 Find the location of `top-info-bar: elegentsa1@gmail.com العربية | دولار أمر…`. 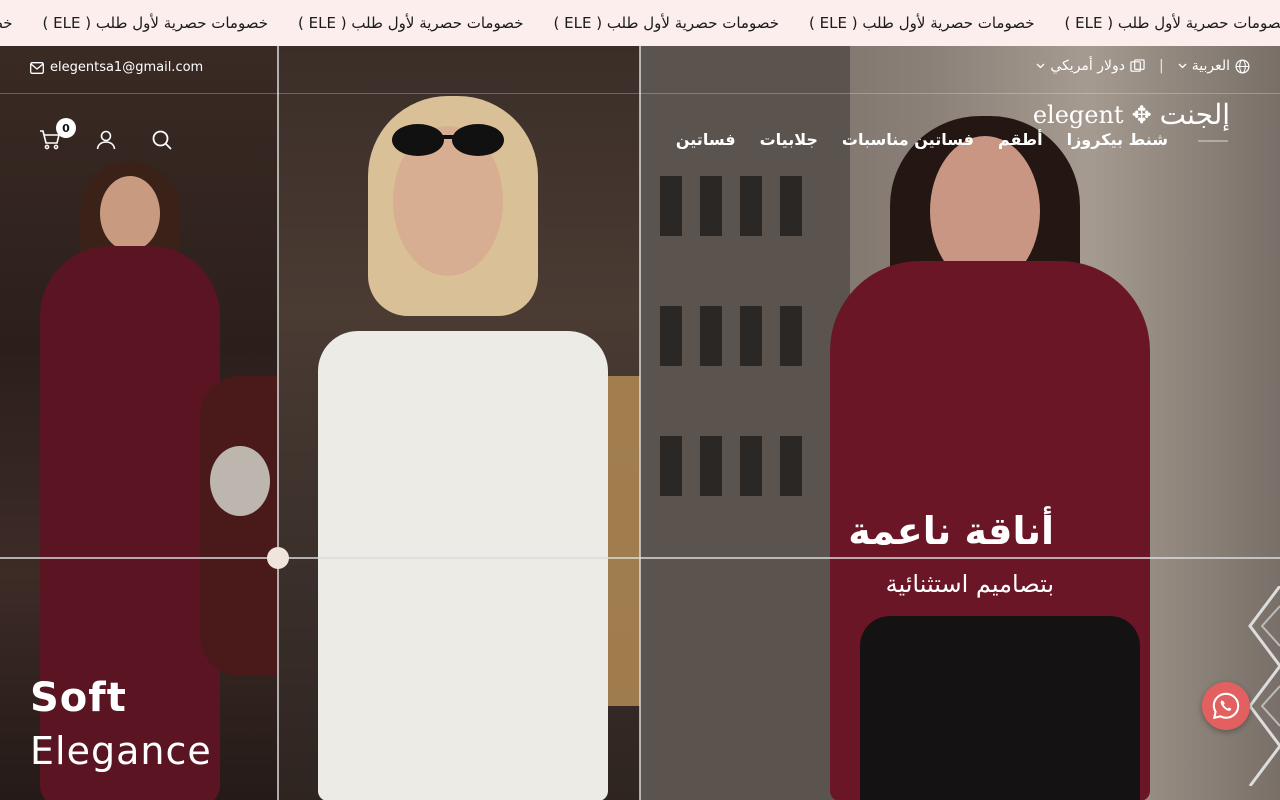

top-info-bar: elegentsa1@gmail.com العربية | دولار أمر… is located at coordinates (640, 70).